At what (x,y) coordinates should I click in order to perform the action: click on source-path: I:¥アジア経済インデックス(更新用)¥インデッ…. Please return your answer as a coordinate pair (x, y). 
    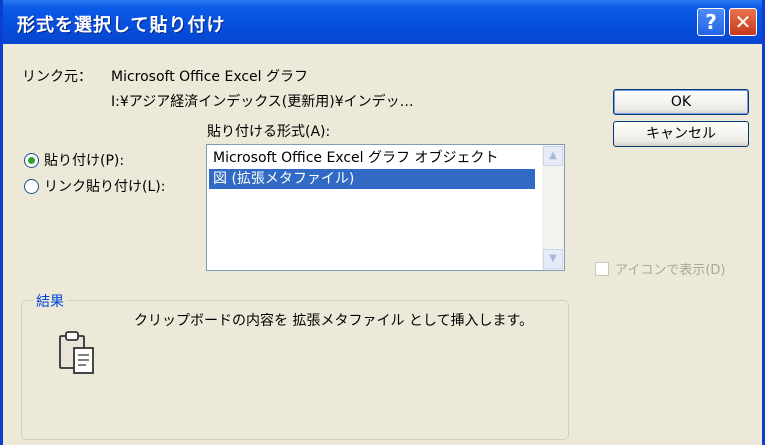
    Looking at the image, I should click on (262, 102).